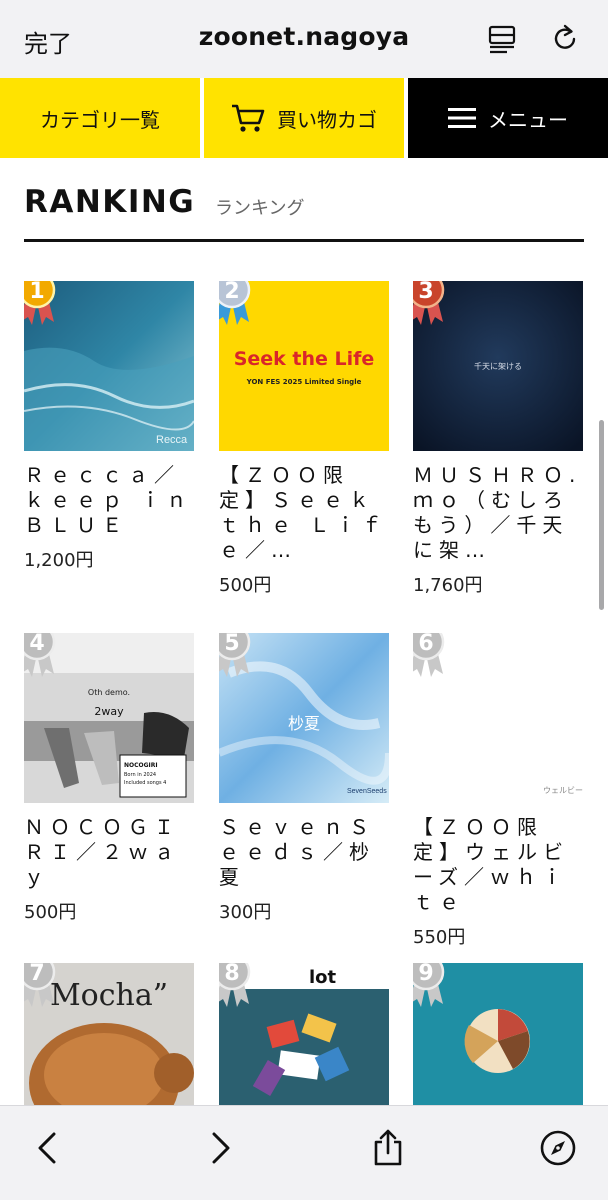 The height and width of the screenshot is (1200, 608). Describe the element at coordinates (109, 500) in the screenshot. I see `product-name: Ｒｅｃｃａ／ｋｅｅｐ ｉｎ ＢＬＵＥ` at that location.